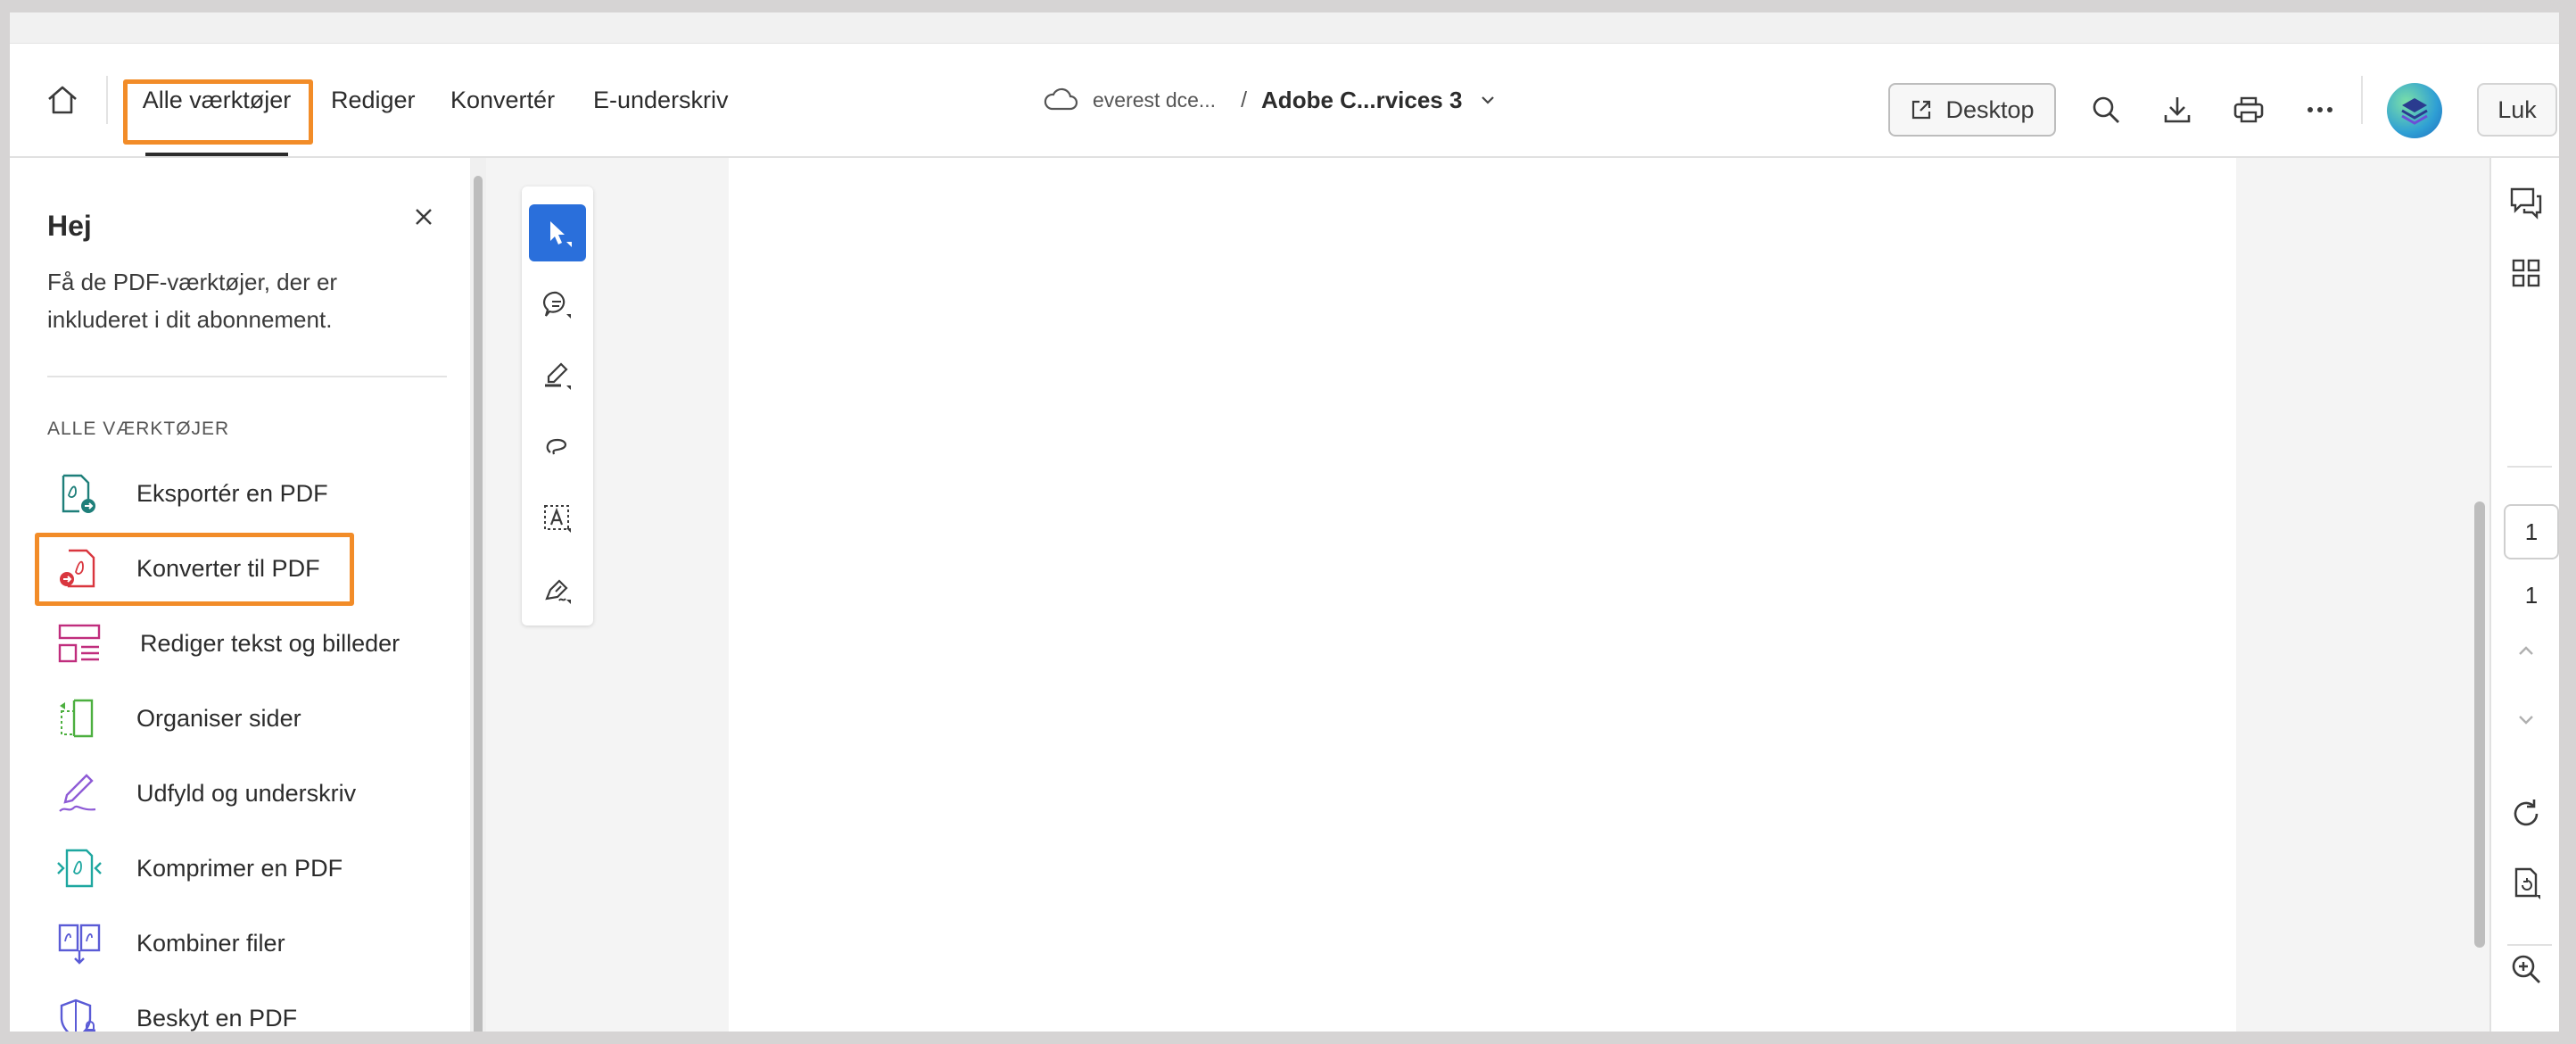  Describe the element at coordinates (63, 100) in the screenshot. I see `home-icon` at that location.